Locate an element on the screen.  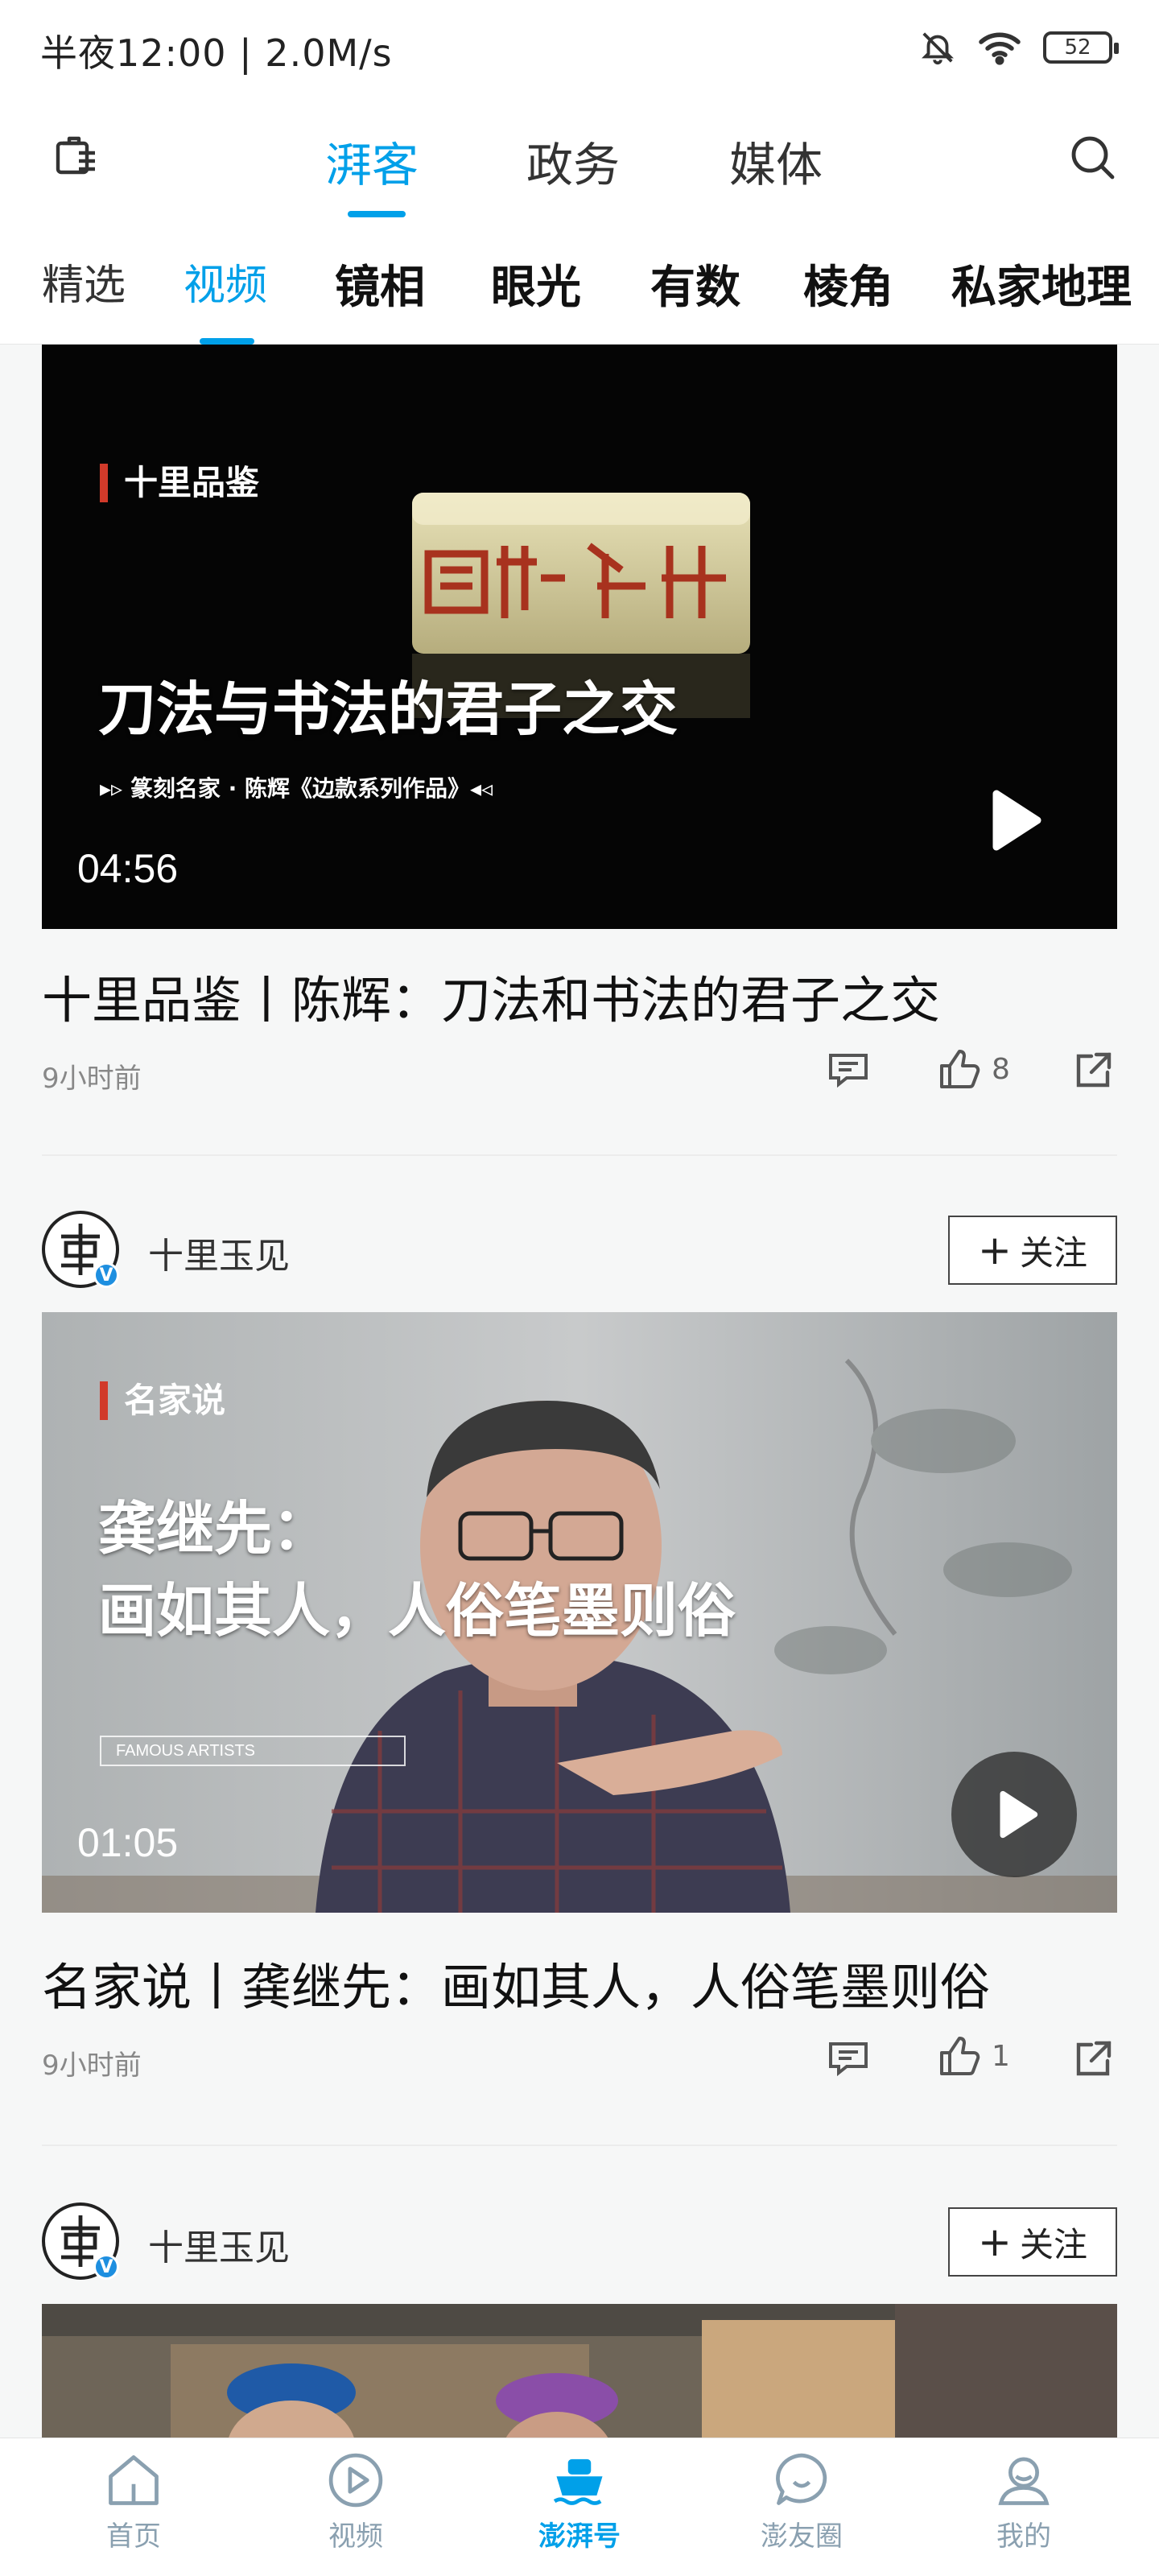
like-count: 1 is located at coordinates (1001, 2056).